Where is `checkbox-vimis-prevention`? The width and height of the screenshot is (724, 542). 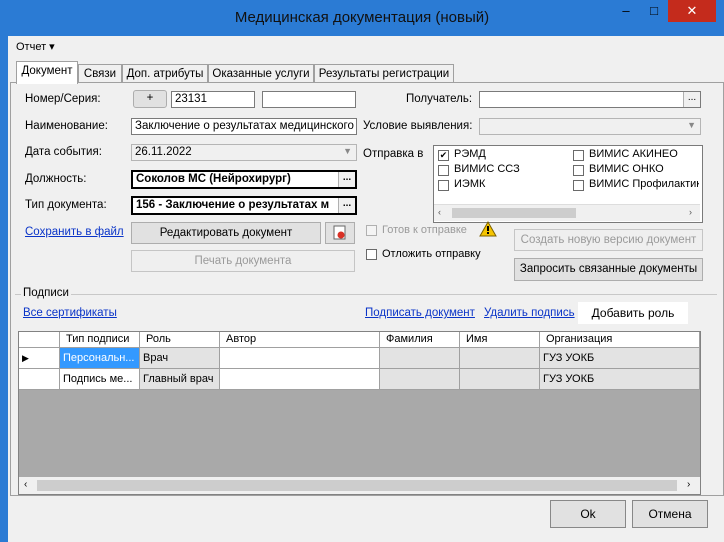
checkbox-vimis-prevention is located at coordinates (578, 185).